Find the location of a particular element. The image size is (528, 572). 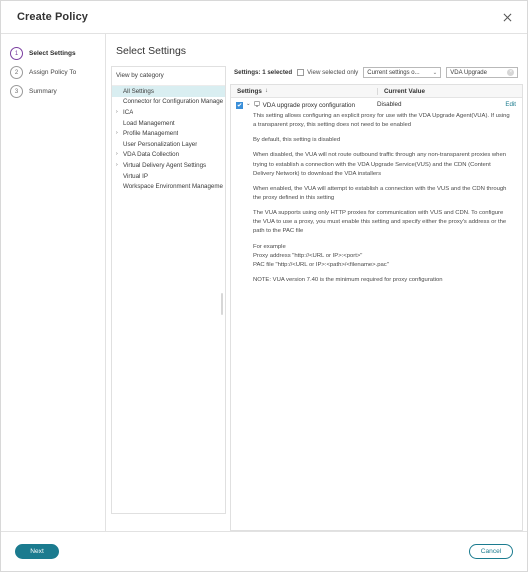

page-title: Select Settings is located at coordinates (151, 51).